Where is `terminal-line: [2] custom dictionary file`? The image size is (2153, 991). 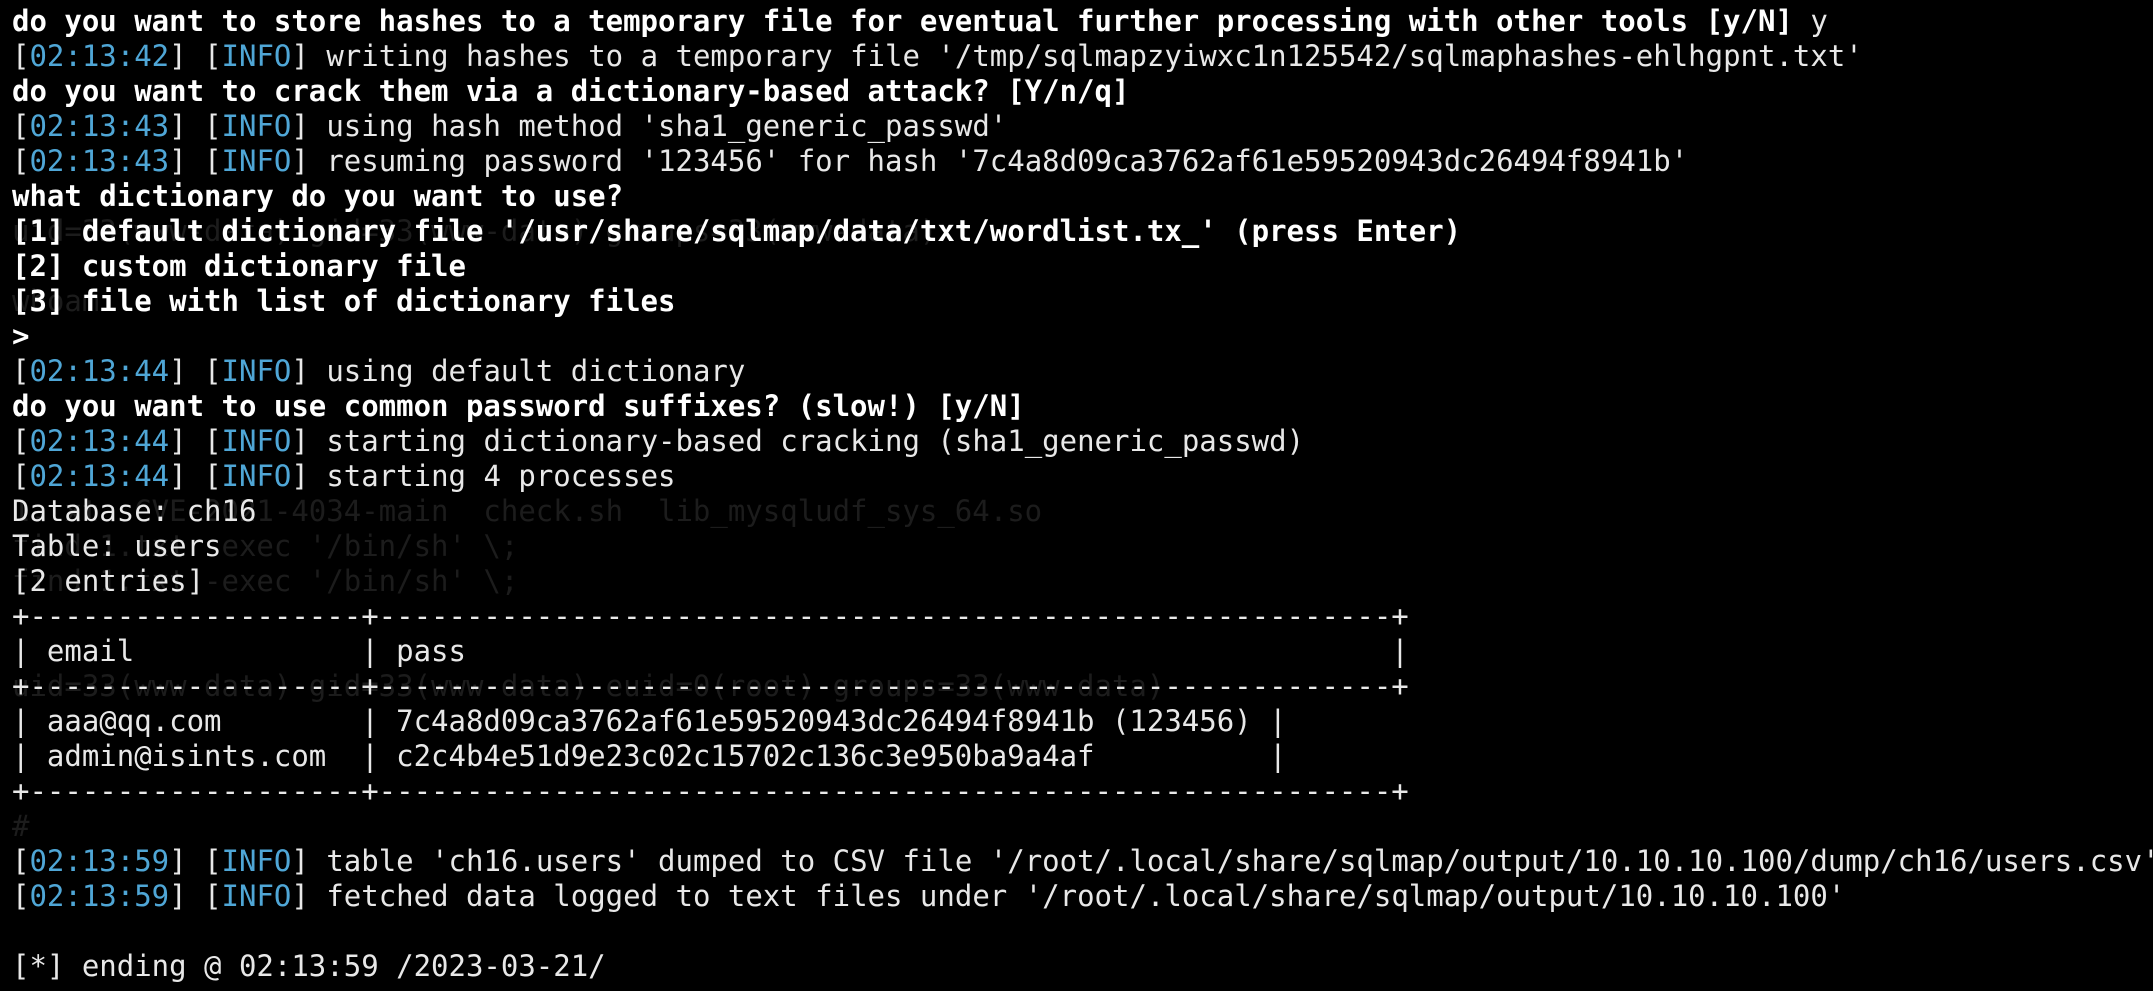 terminal-line: [2] custom dictionary file is located at coordinates (1082, 266).